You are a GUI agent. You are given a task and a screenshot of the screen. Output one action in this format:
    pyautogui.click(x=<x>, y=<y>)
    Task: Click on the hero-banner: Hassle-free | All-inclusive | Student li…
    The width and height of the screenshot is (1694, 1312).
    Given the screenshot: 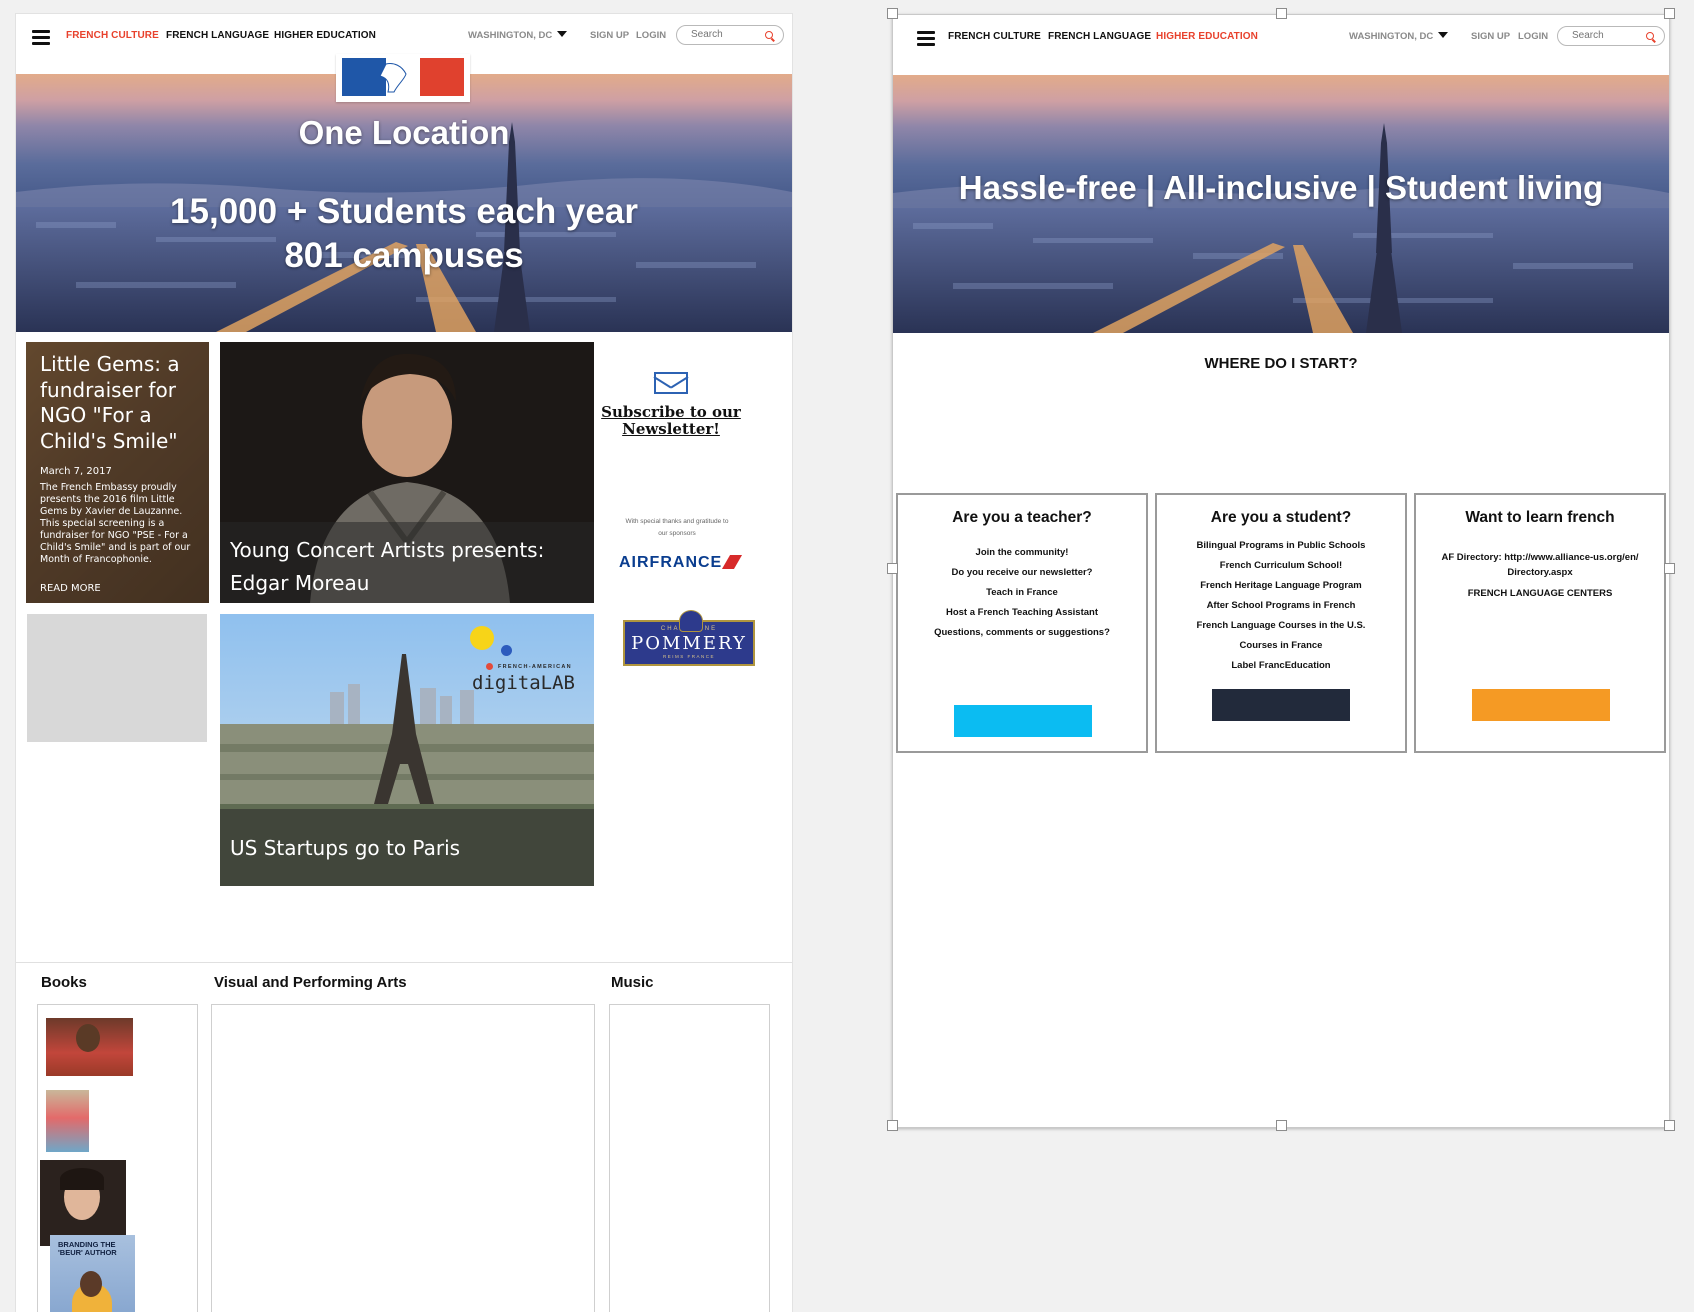 What is the action you would take?
    pyautogui.click(x=1281, y=204)
    